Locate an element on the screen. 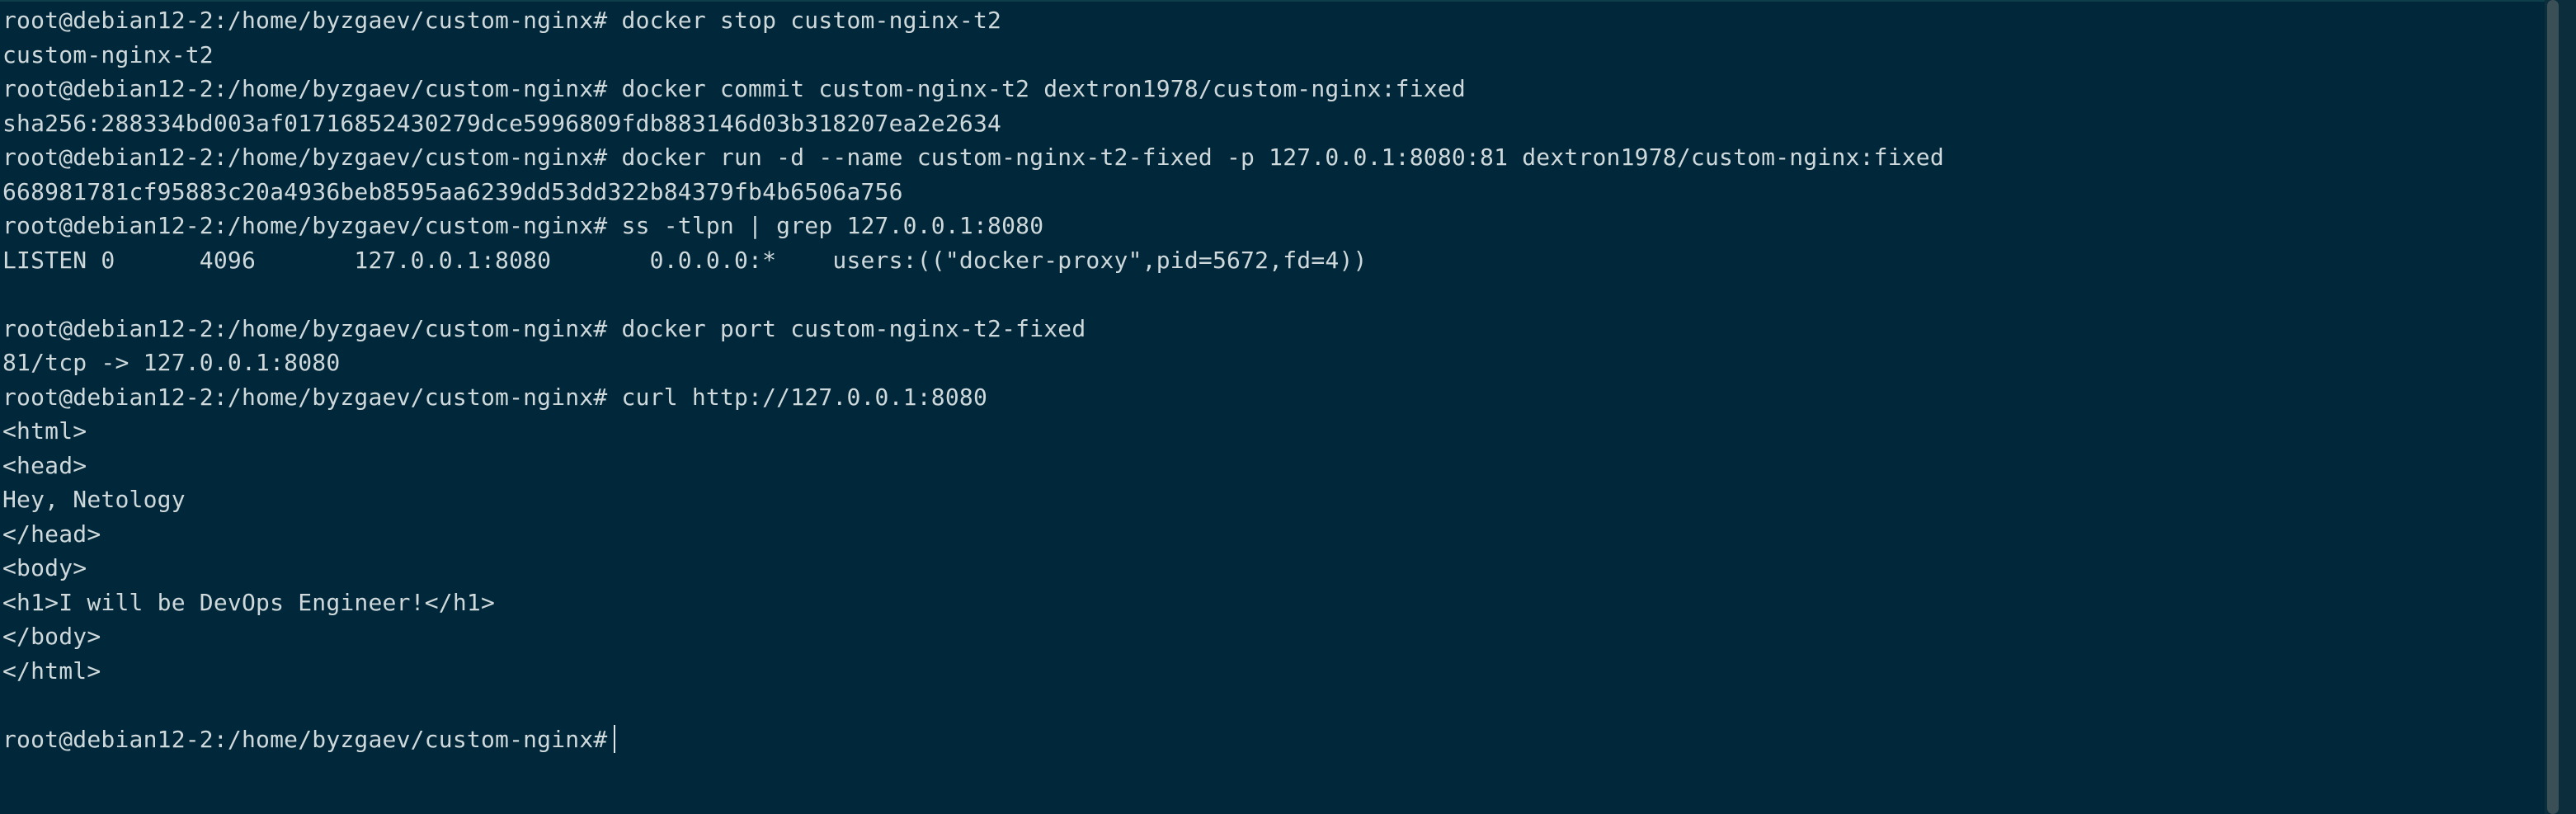 The width and height of the screenshot is (2576, 814). terminal-line: custom-nginx-t2 is located at coordinates (108, 54).